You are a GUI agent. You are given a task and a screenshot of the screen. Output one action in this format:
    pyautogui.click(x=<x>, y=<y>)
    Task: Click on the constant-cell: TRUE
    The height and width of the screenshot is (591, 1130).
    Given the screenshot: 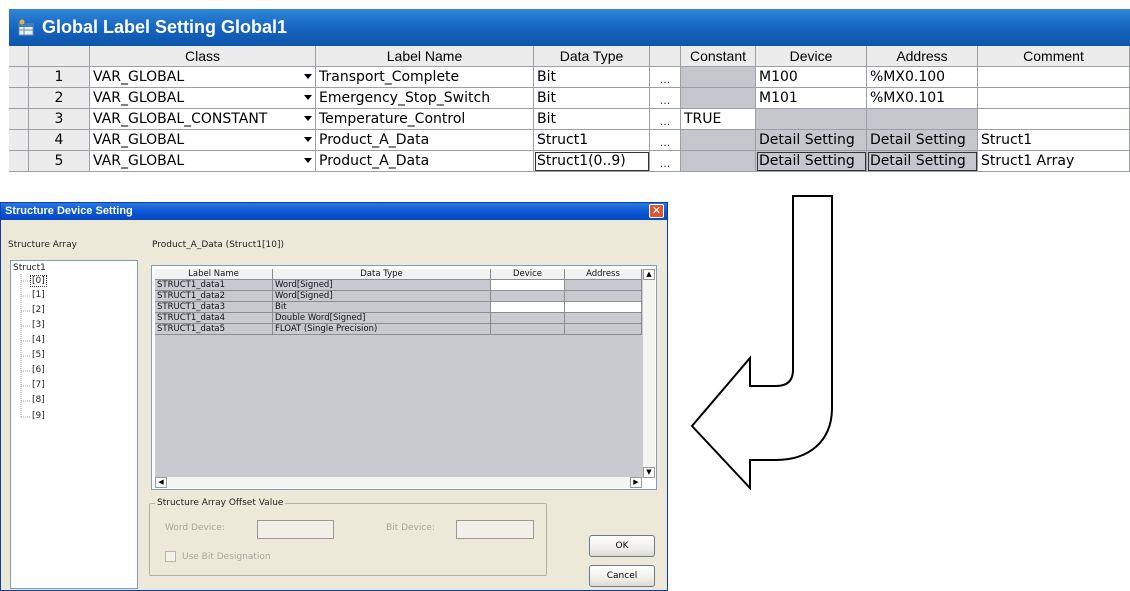 What is the action you would take?
    pyautogui.click(x=718, y=119)
    